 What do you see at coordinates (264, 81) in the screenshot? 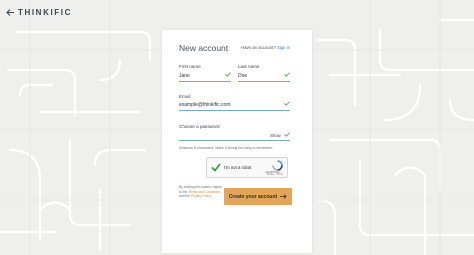
I see `last-name-underline` at bounding box center [264, 81].